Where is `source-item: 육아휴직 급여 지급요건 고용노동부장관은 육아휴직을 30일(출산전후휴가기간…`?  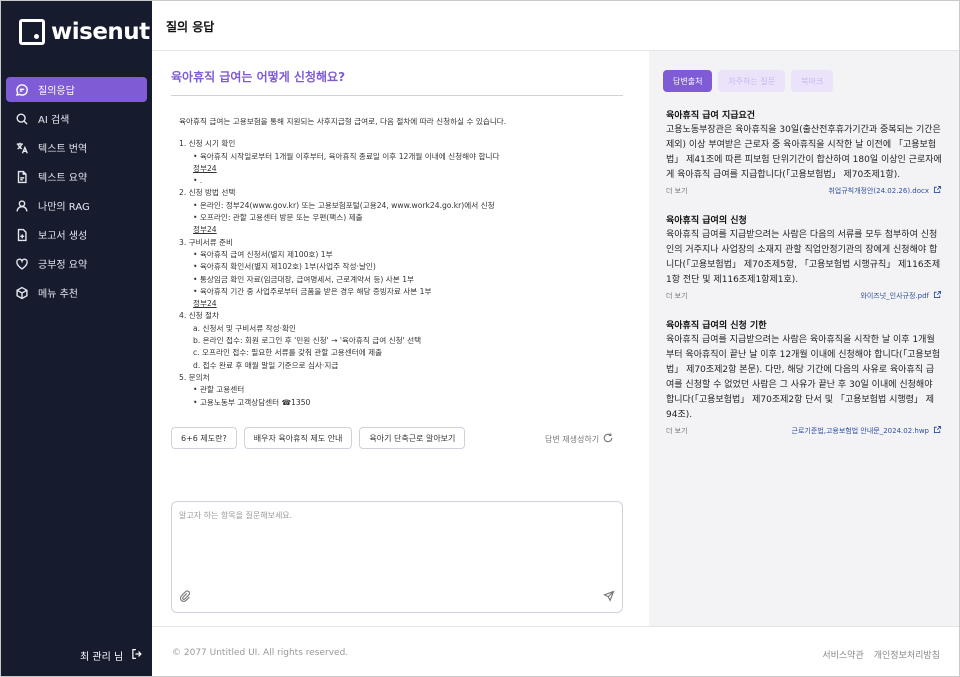
source-item: 육아휴직 급여 지급요건 고용노동부장관은 육아휴직을 30일(출산전후휴가기간… is located at coordinates (804, 152).